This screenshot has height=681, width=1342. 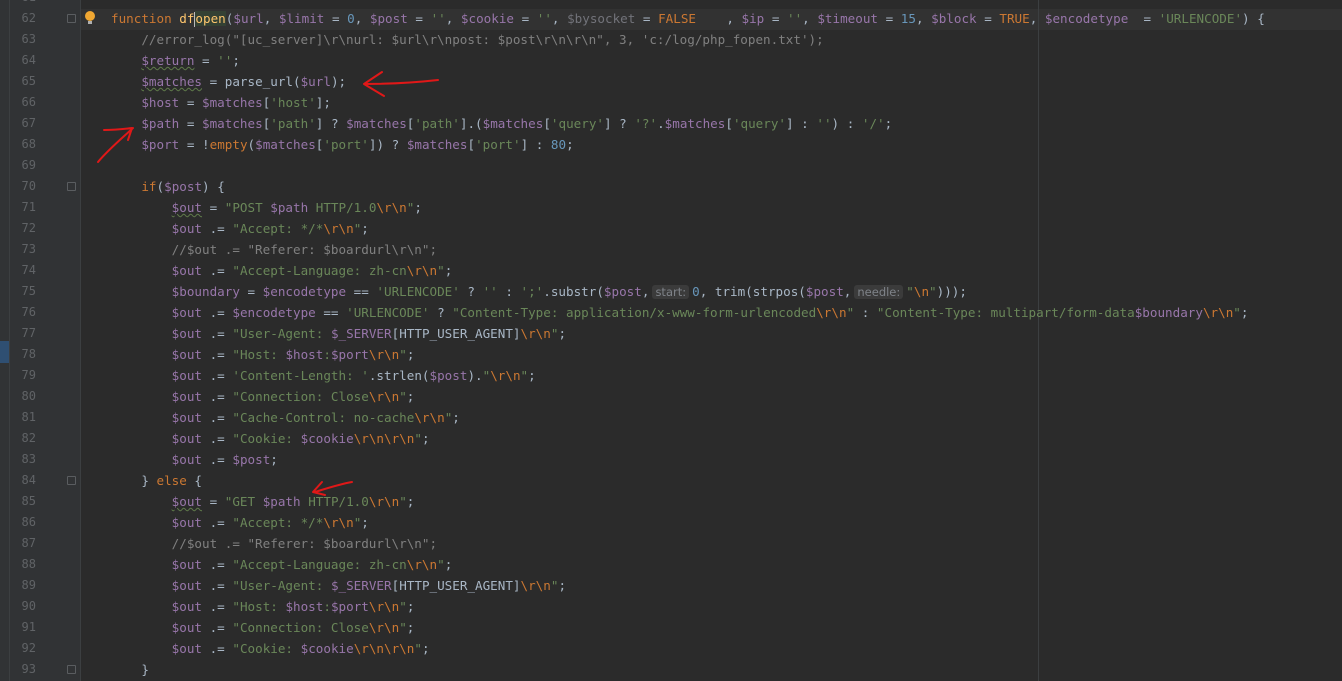 I want to click on code-token: "Accept: */*, so click(x=278, y=228).